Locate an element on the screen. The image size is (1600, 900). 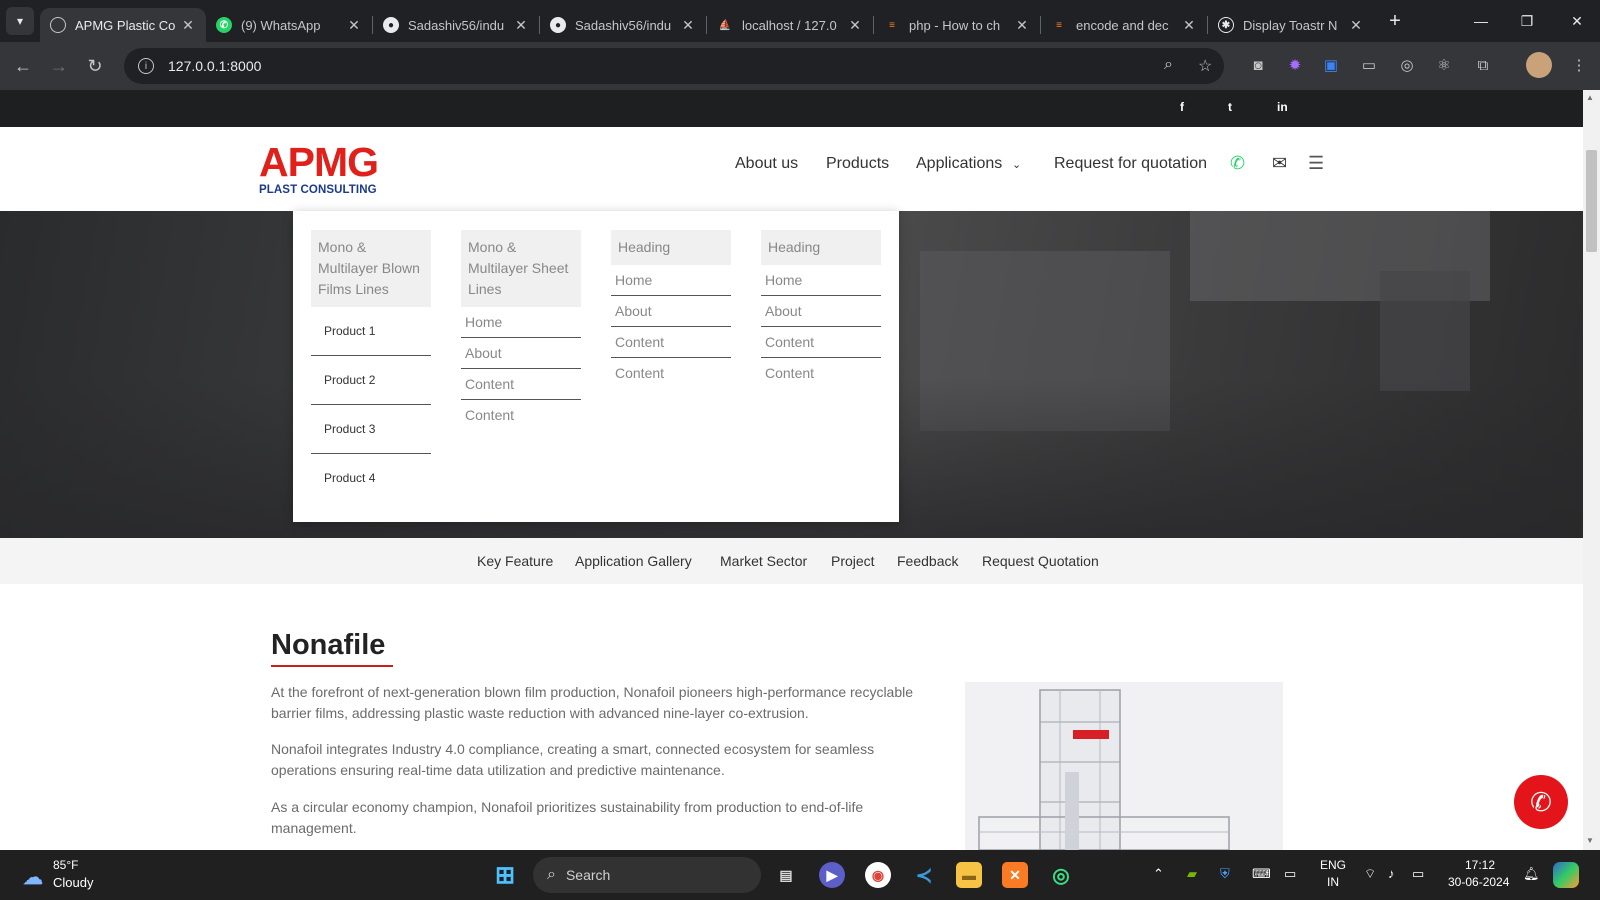
chrome-icon: ◉ is located at coordinates (878, 875).